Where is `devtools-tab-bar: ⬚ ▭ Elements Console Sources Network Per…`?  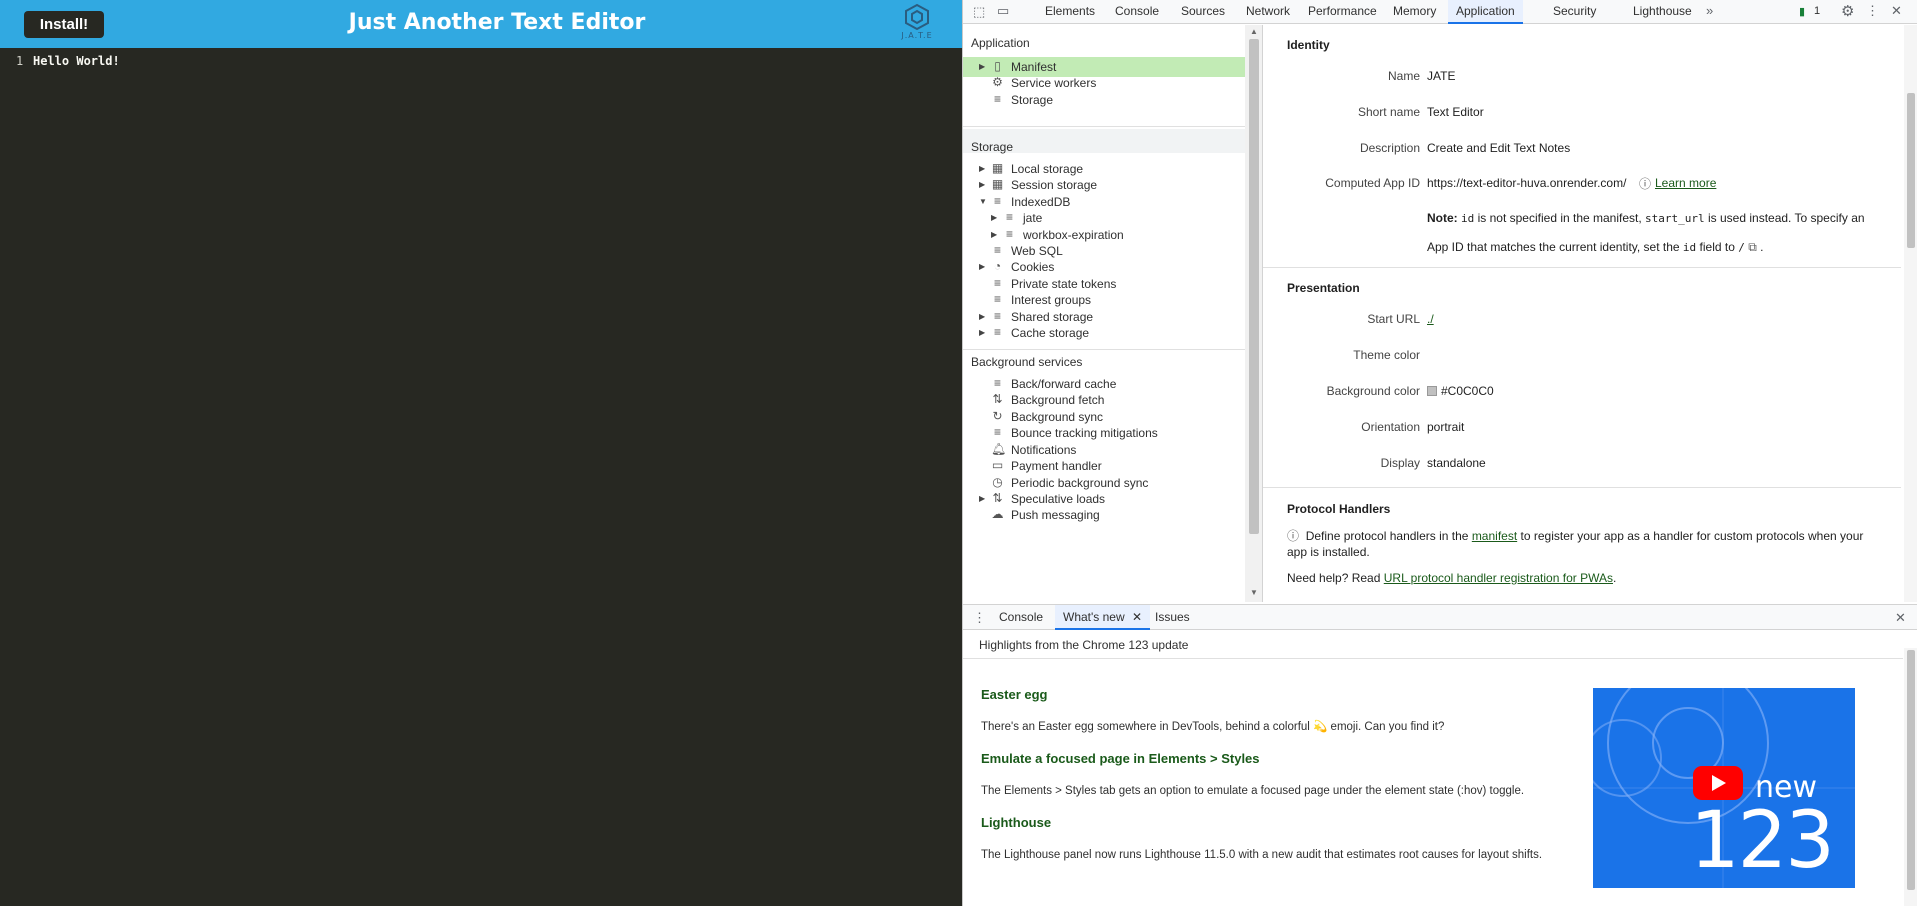 devtools-tab-bar: ⬚ ▭ Elements Console Sources Network Per… is located at coordinates (1440, 12).